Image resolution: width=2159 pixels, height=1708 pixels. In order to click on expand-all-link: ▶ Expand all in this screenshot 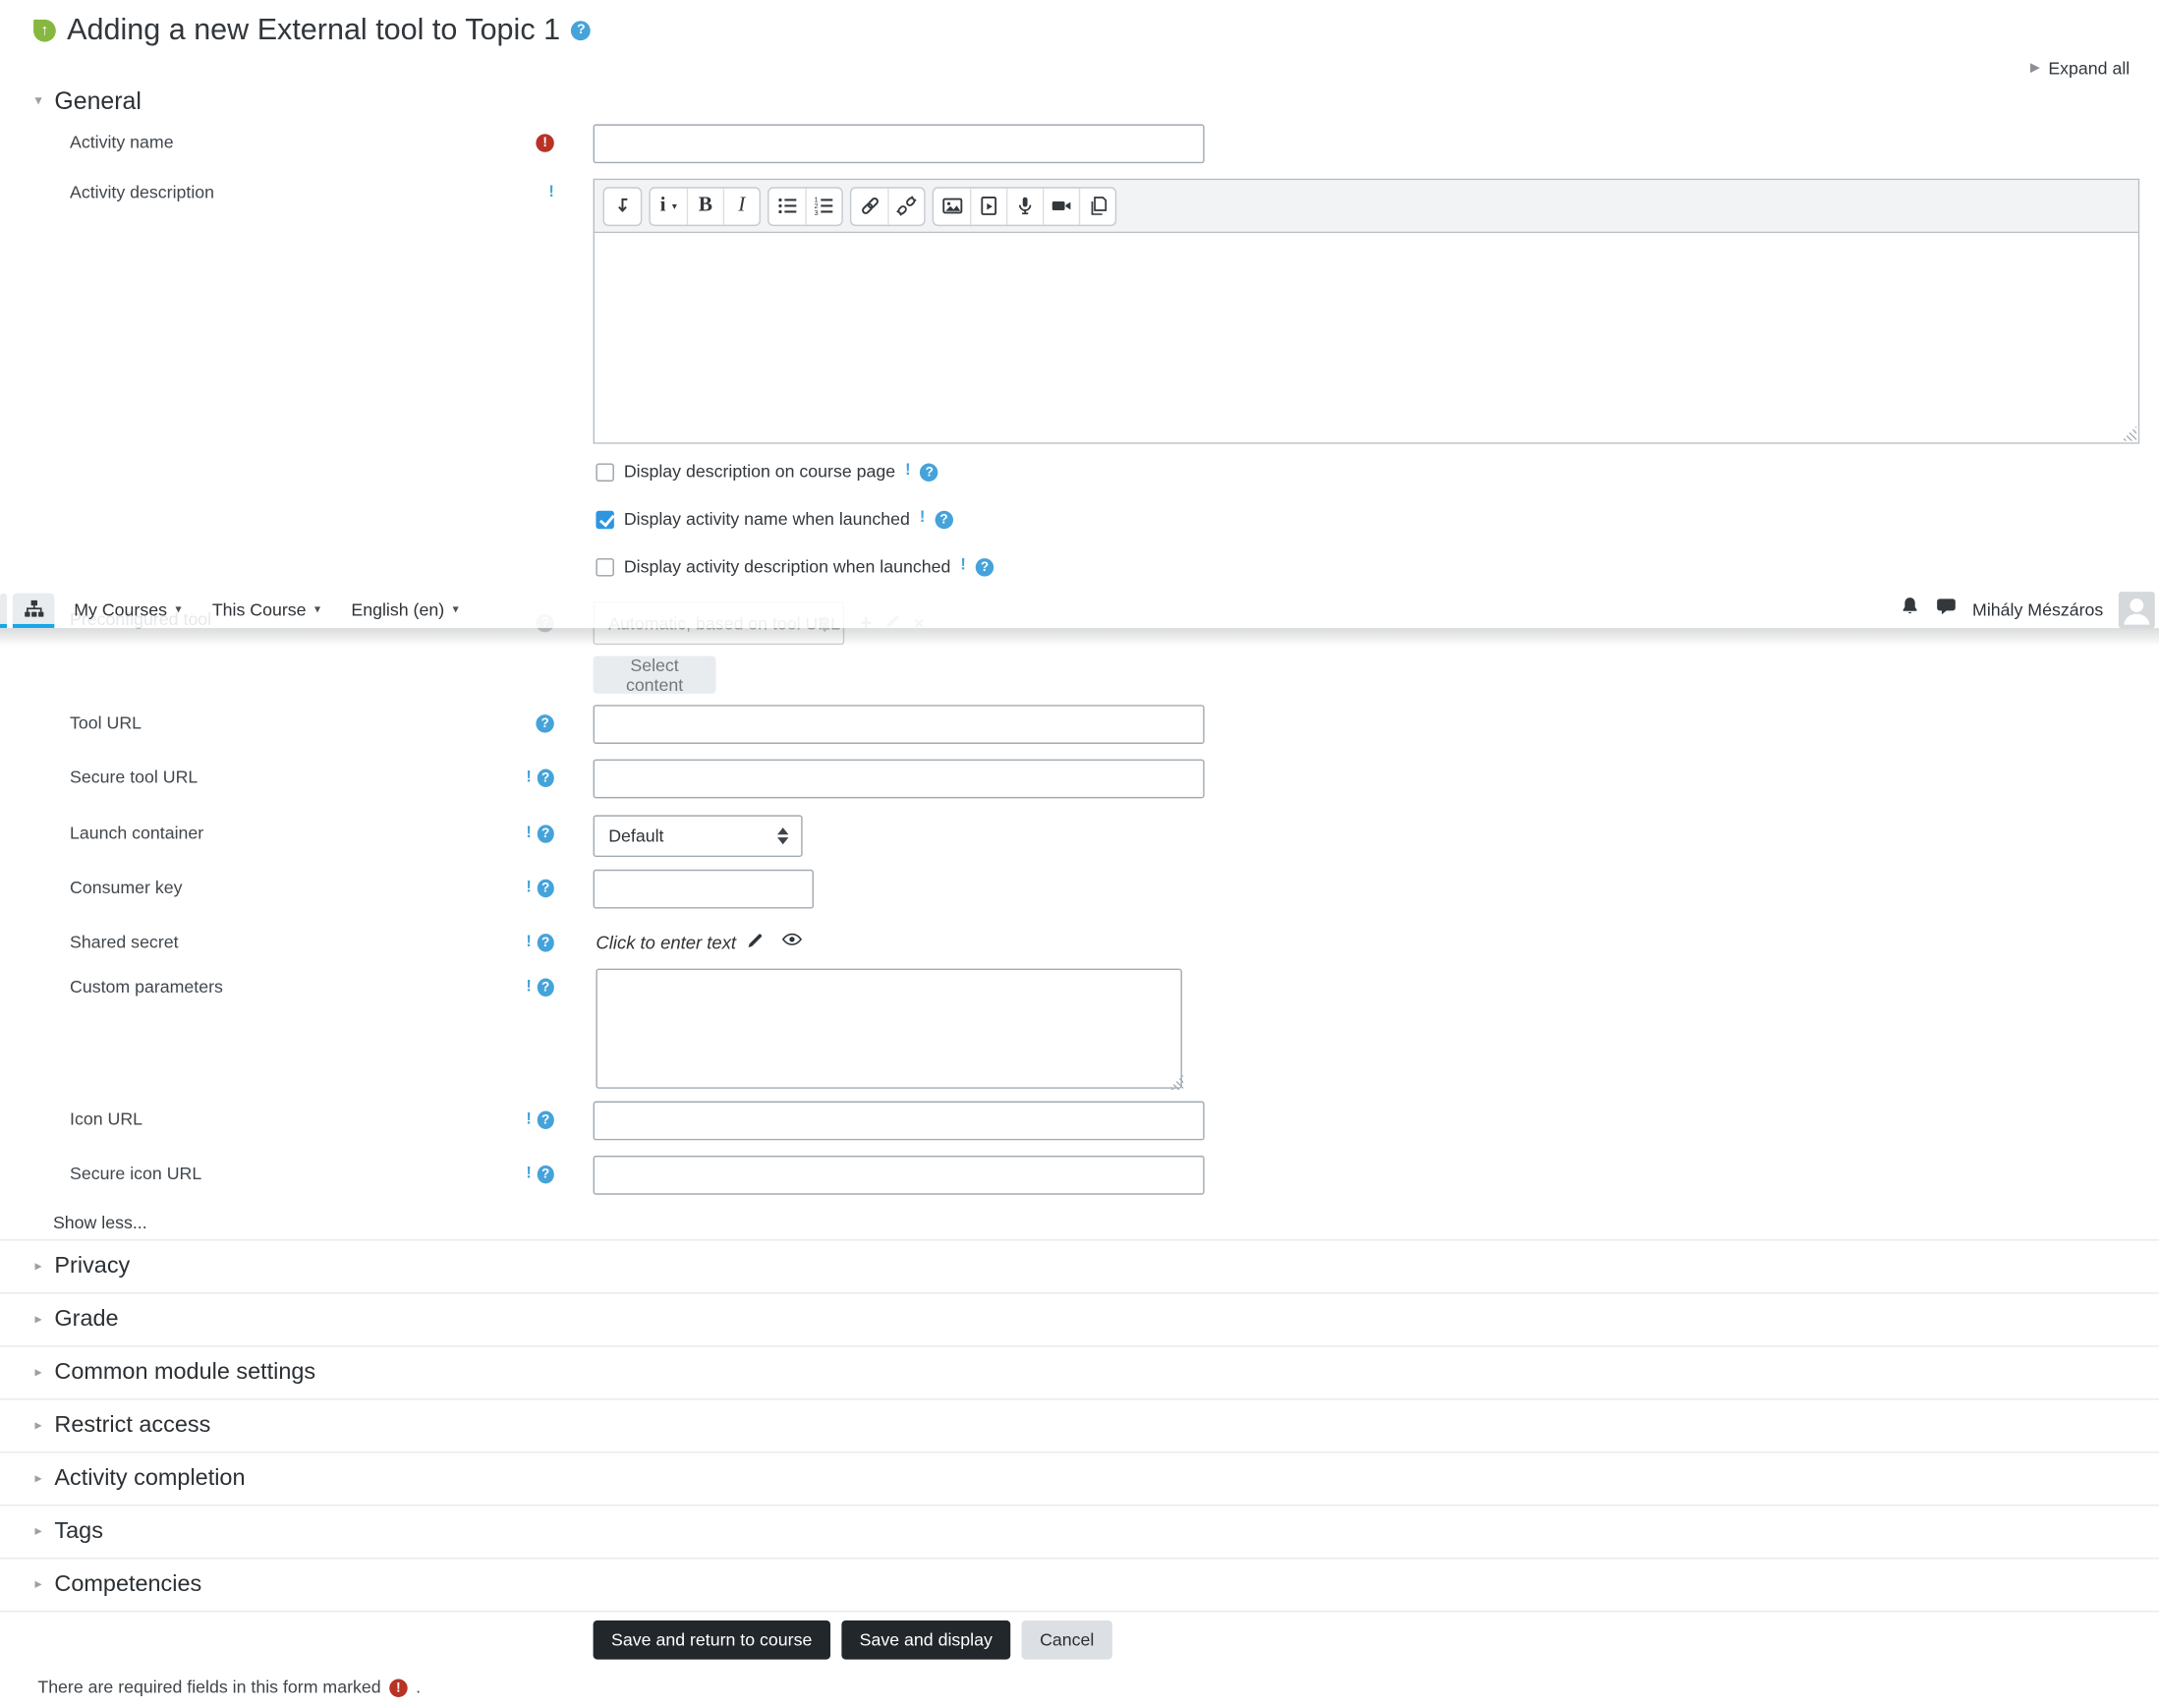, I will do `click(2080, 69)`.